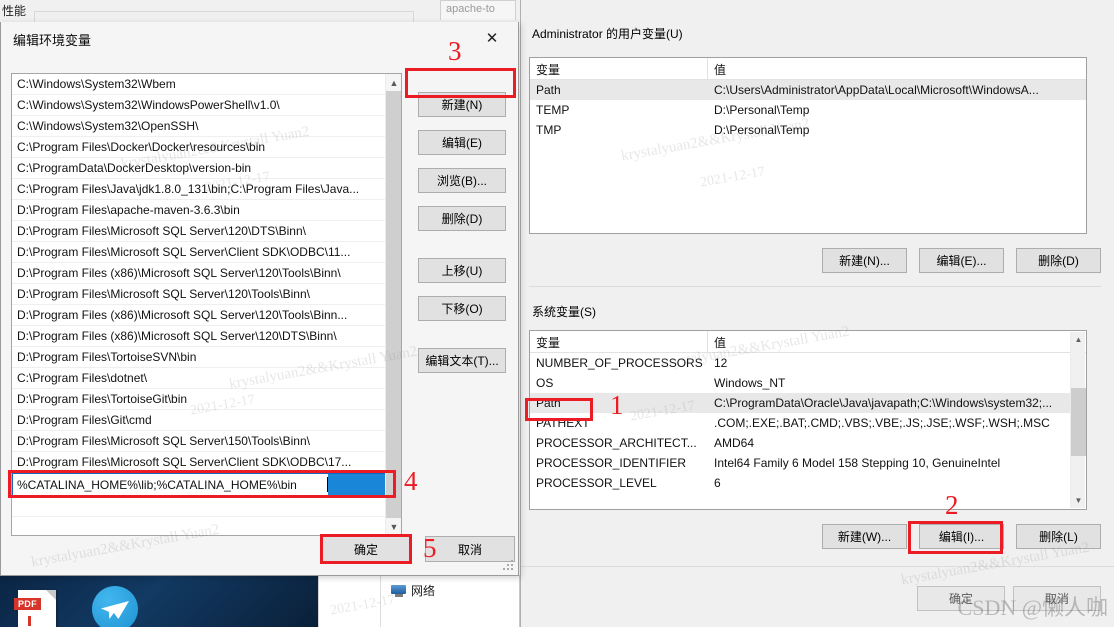  Describe the element at coordinates (462, 251) in the screenshot. I see `button-group-gap` at that location.